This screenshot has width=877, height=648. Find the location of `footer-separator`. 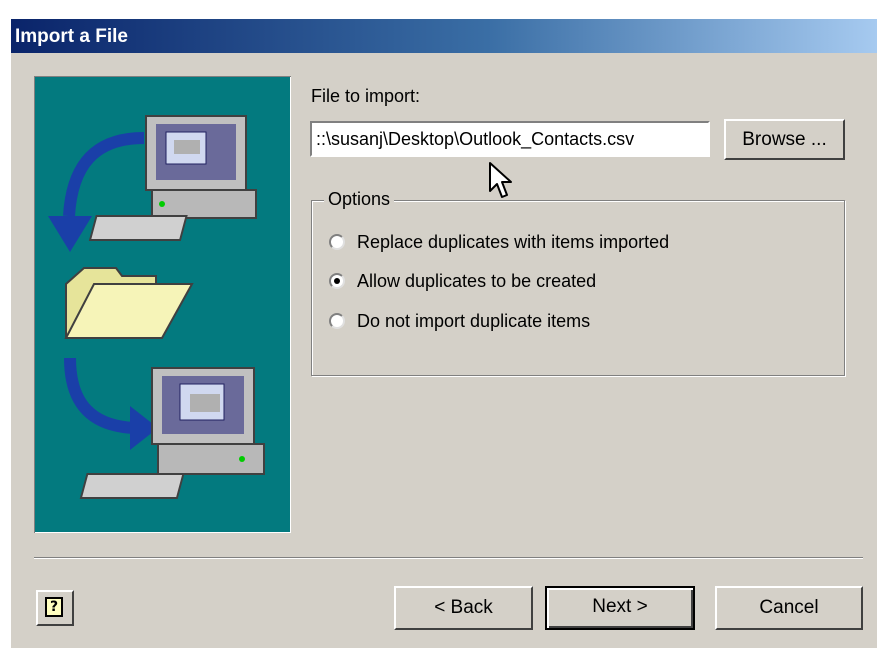

footer-separator is located at coordinates (448, 558).